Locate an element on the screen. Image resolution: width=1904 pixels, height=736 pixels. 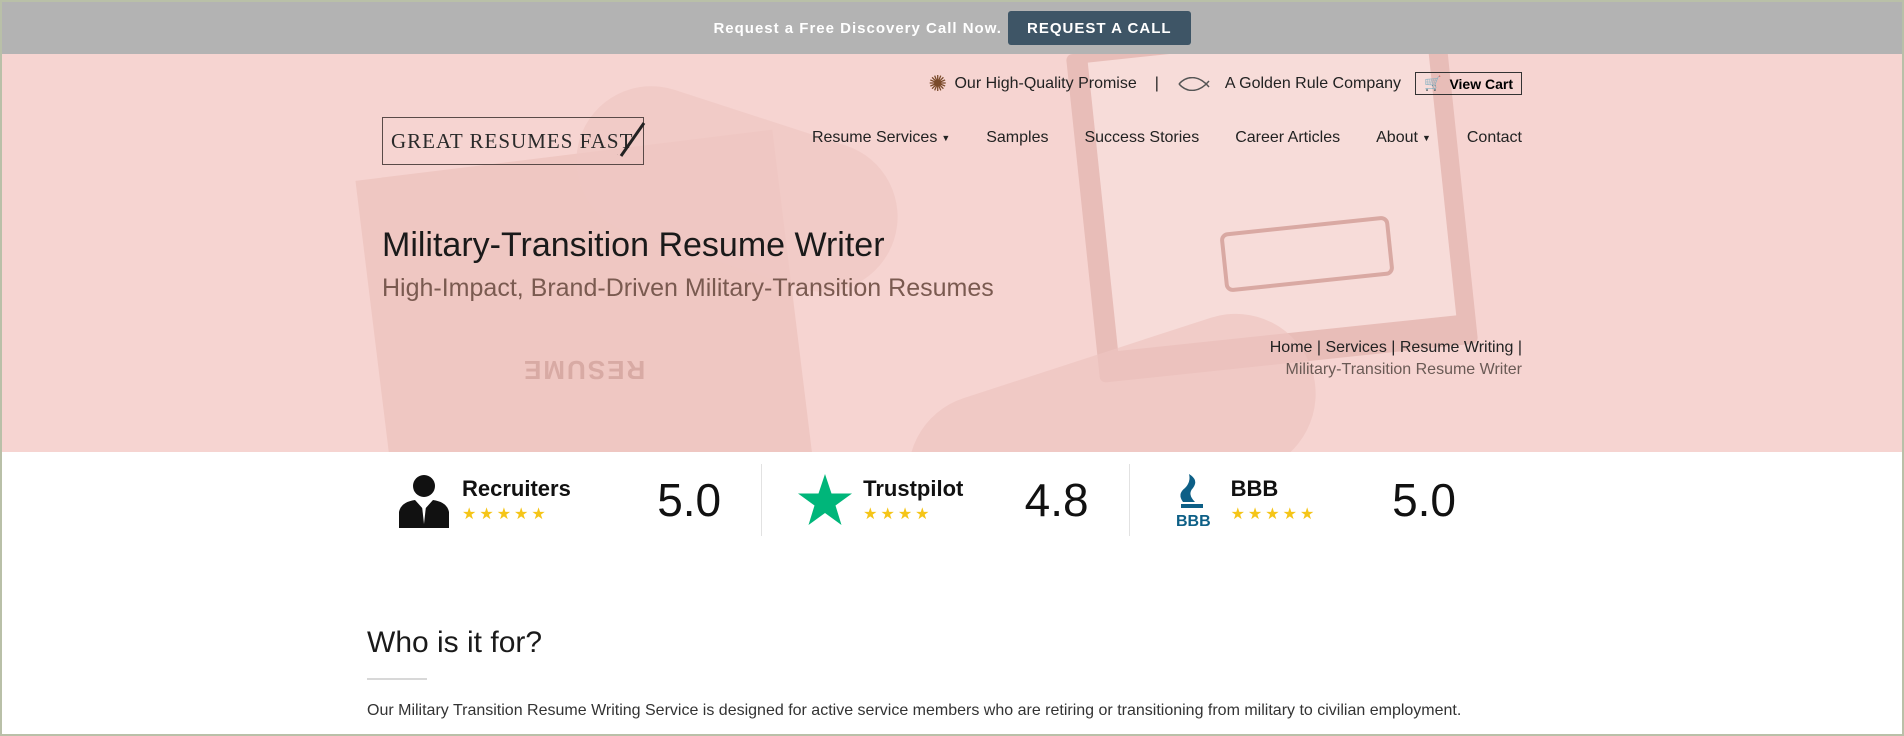
svg-text: BBB is located at coordinates (1193, 520).